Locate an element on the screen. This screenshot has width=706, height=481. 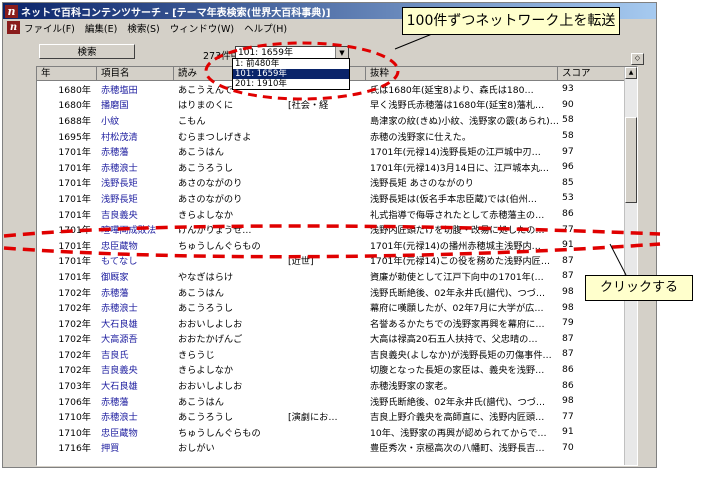
dropdown-option-selected: 101: 1659年 is located at coordinates (291, 74).